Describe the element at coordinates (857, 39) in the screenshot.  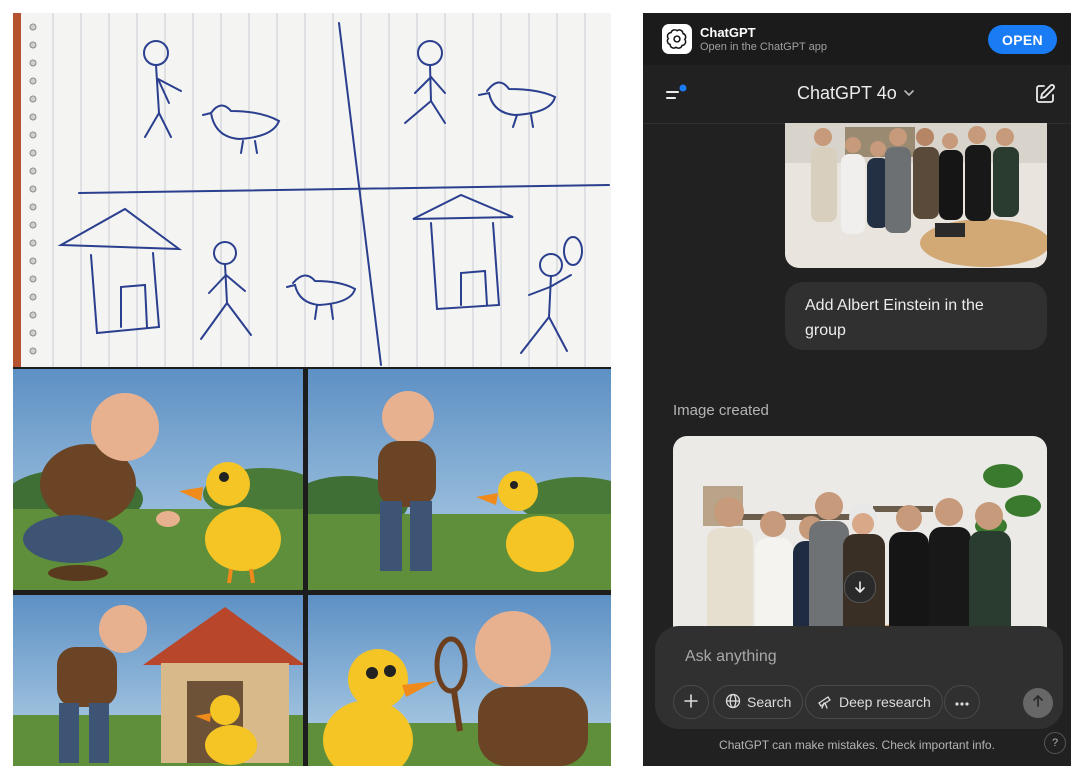
I see `open-in-app-banner: ChatGPT Open in the ChatGPT app OPEN` at that location.